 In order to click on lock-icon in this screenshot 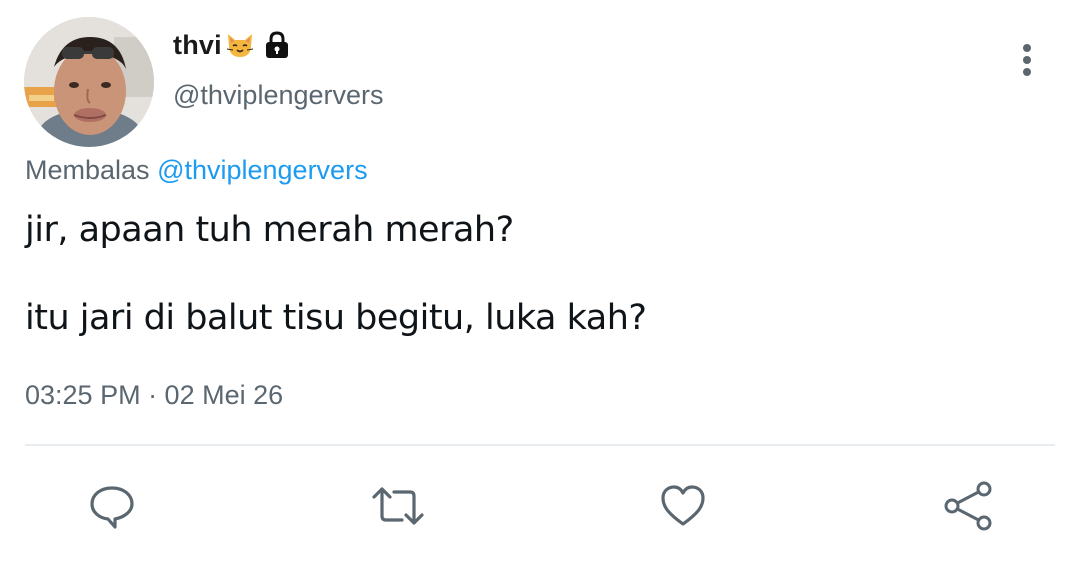, I will do `click(277, 45)`.